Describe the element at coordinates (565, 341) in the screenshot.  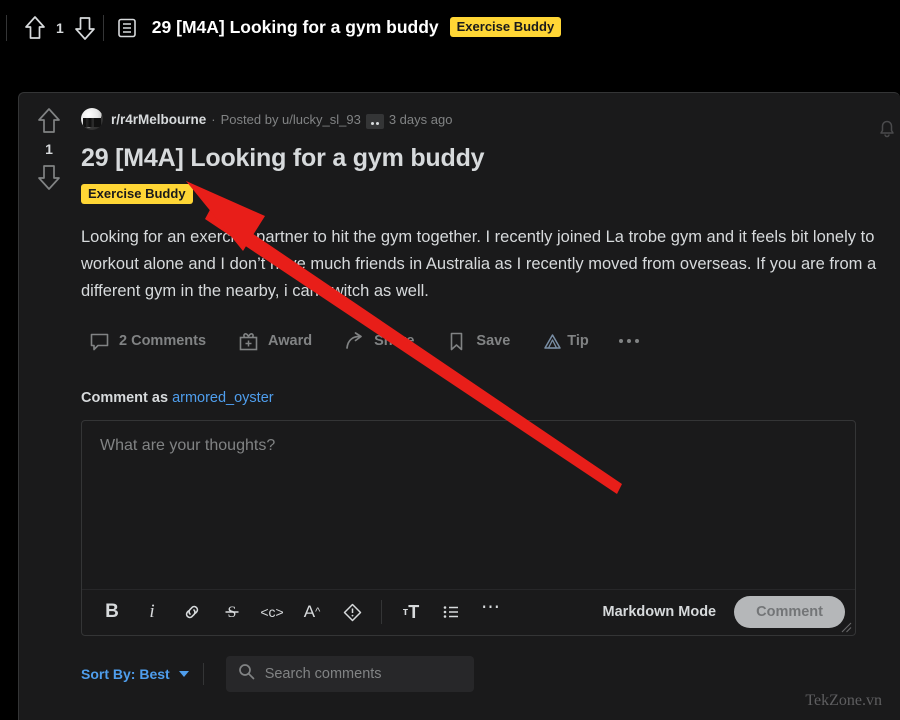
I see `tip-button: Tip` at that location.